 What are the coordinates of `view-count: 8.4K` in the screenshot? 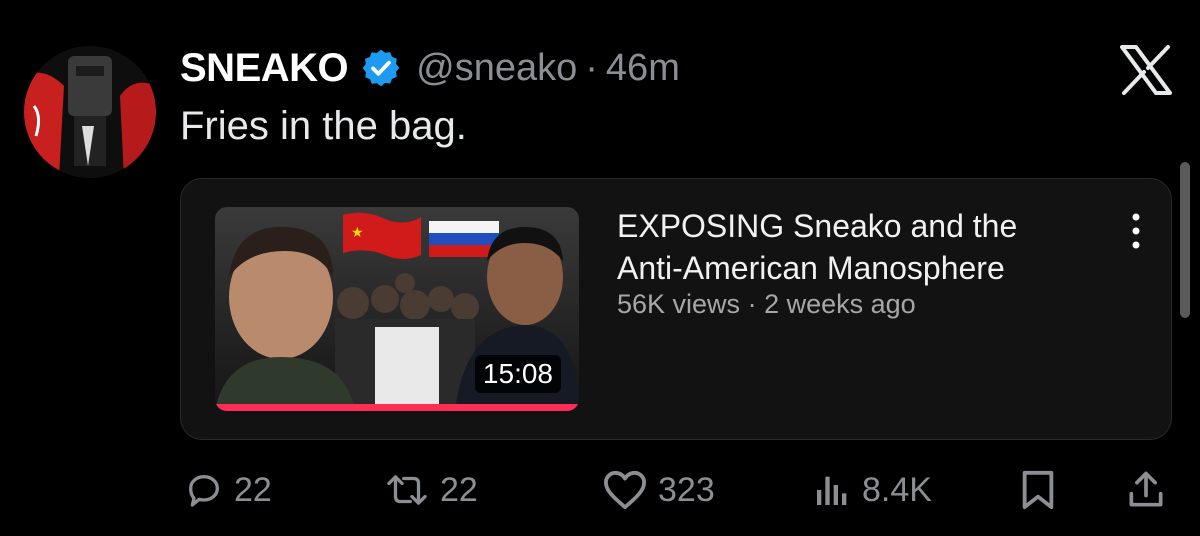 It's located at (897, 489).